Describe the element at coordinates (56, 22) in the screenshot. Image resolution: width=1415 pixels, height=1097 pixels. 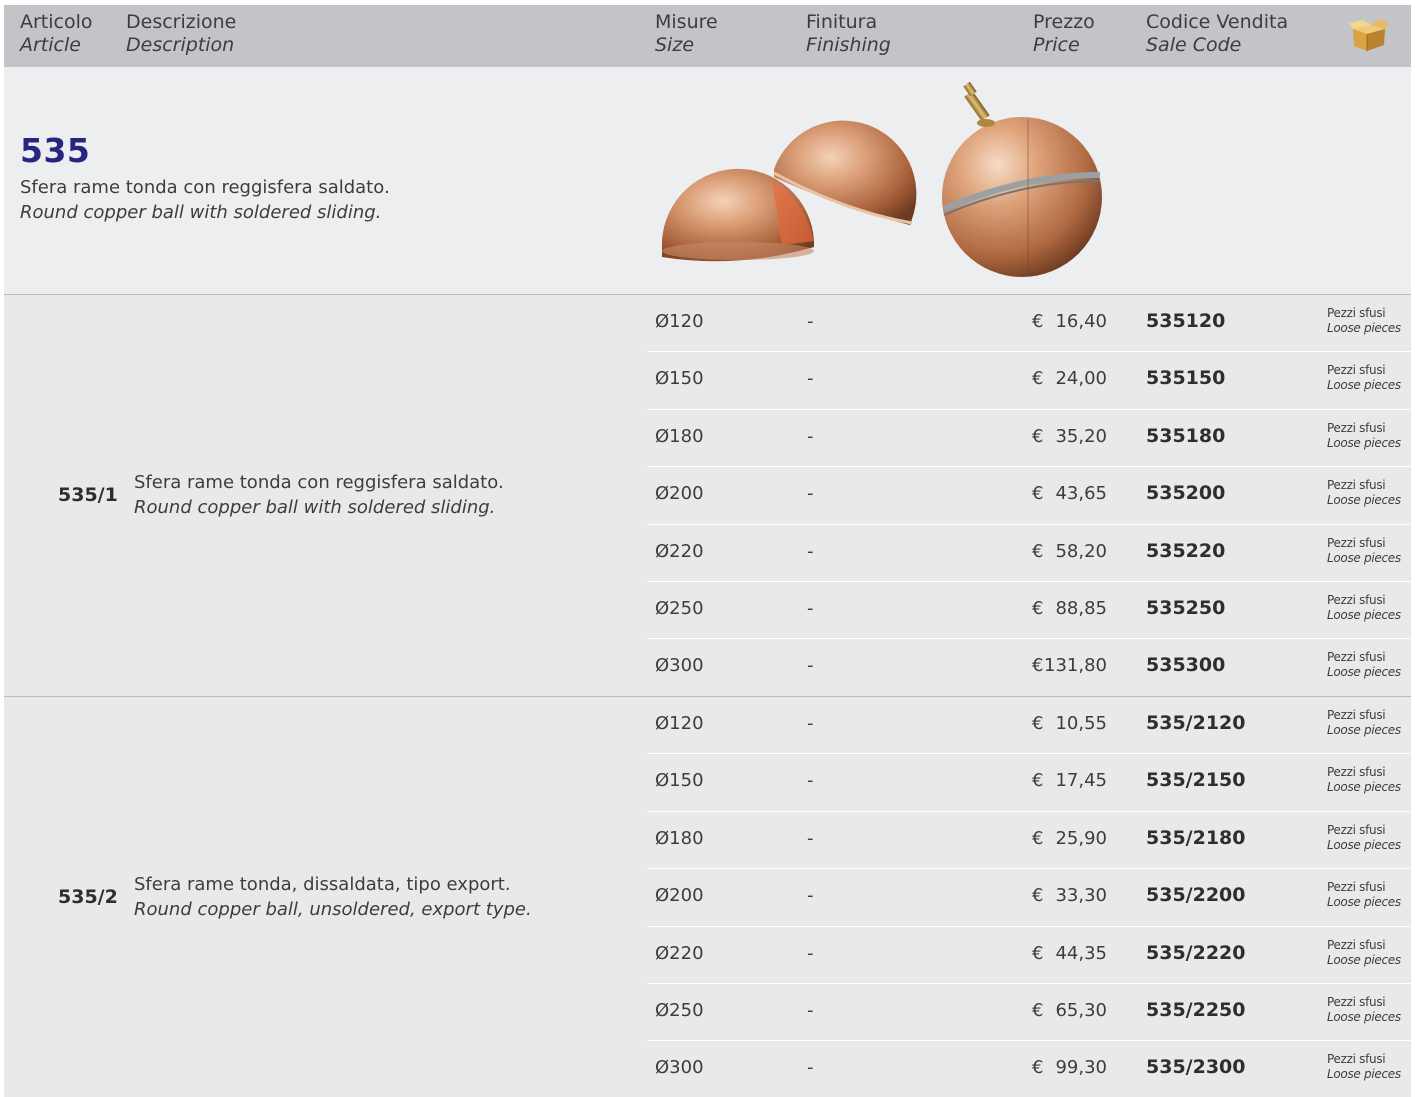
I see `header-article-it: Articolo` at that location.